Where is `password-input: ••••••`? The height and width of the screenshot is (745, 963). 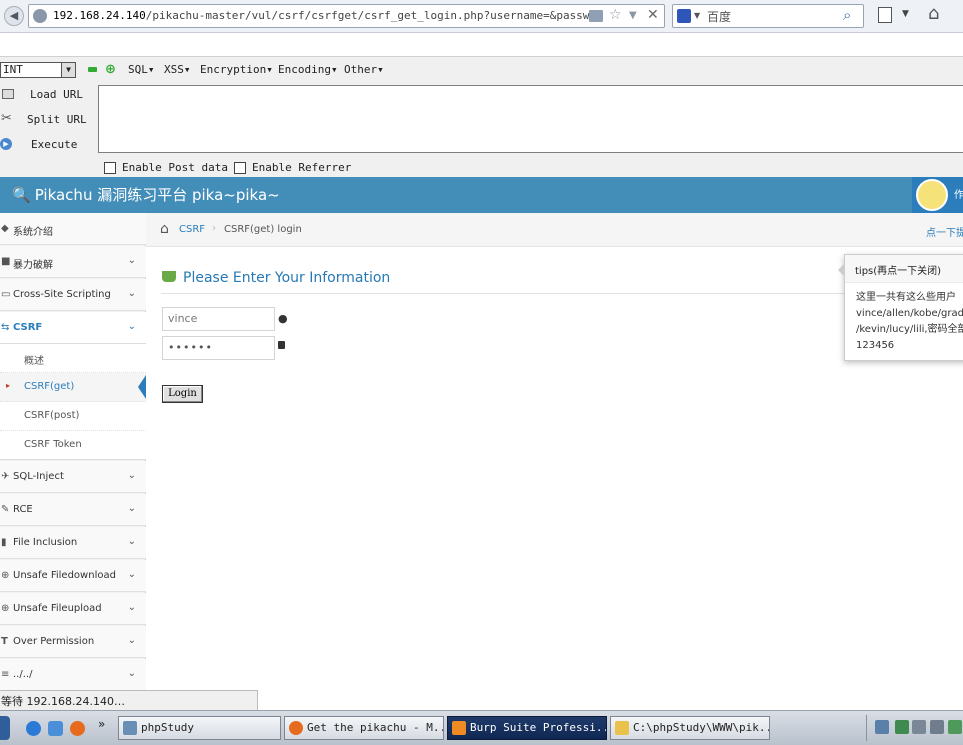 password-input: •••••• is located at coordinates (218, 348).